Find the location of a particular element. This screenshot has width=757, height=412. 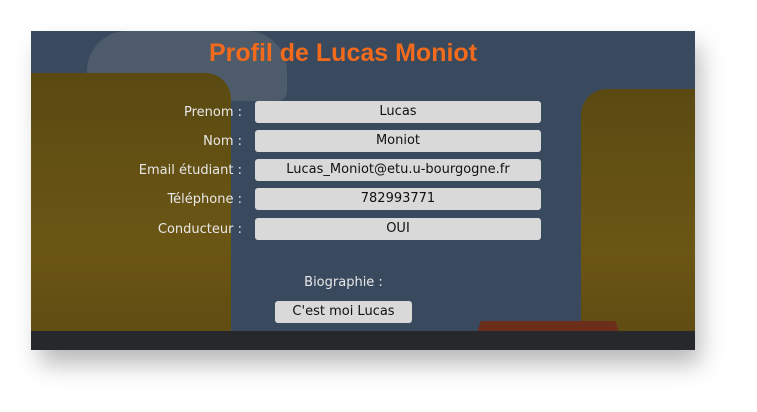

last-name-label: Nom : is located at coordinates (222, 141).